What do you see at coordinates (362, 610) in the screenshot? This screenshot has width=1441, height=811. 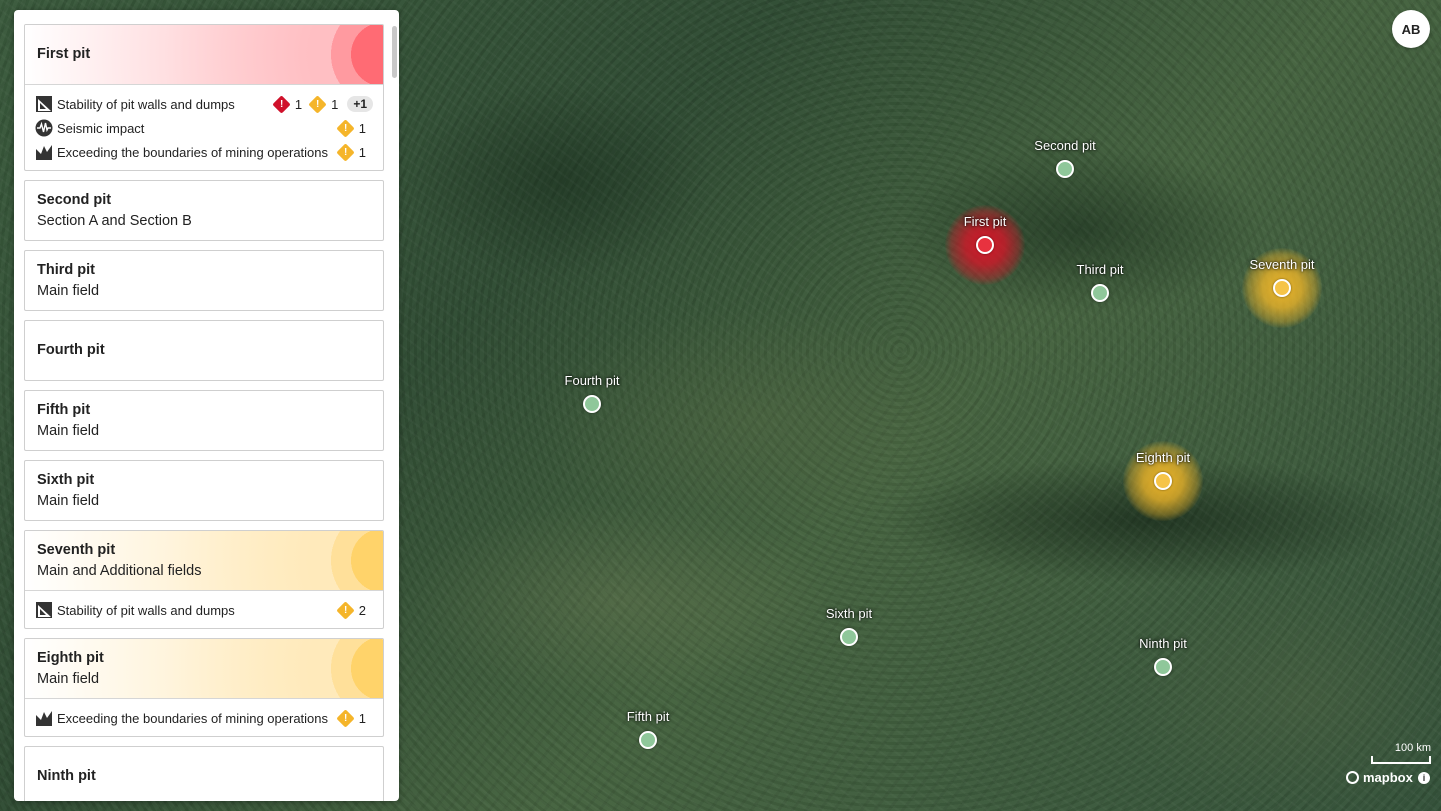 I see `warning-count: 2` at bounding box center [362, 610].